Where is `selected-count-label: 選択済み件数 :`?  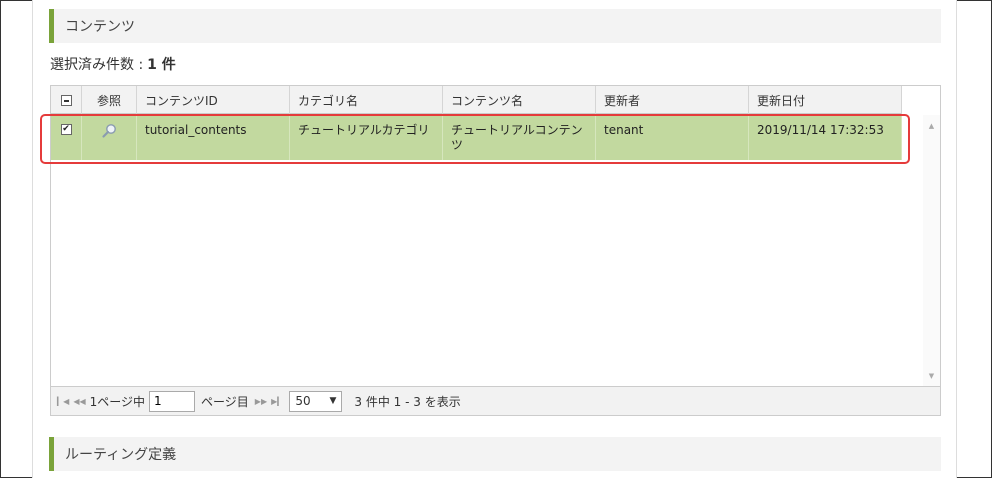
selected-count-label: 選択済み件数 : is located at coordinates (97, 65).